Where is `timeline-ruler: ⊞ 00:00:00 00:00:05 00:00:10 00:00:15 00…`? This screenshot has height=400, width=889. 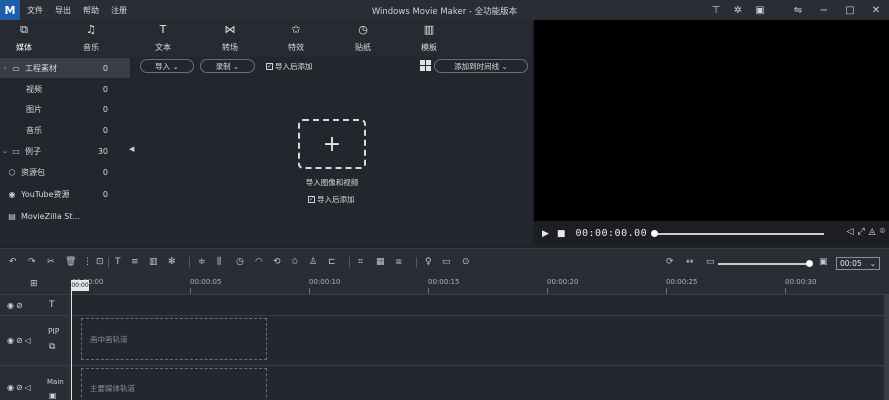 timeline-ruler: ⊞ 00:00:00 00:00:05 00:00:10 00:00:15 00… is located at coordinates (444, 285).